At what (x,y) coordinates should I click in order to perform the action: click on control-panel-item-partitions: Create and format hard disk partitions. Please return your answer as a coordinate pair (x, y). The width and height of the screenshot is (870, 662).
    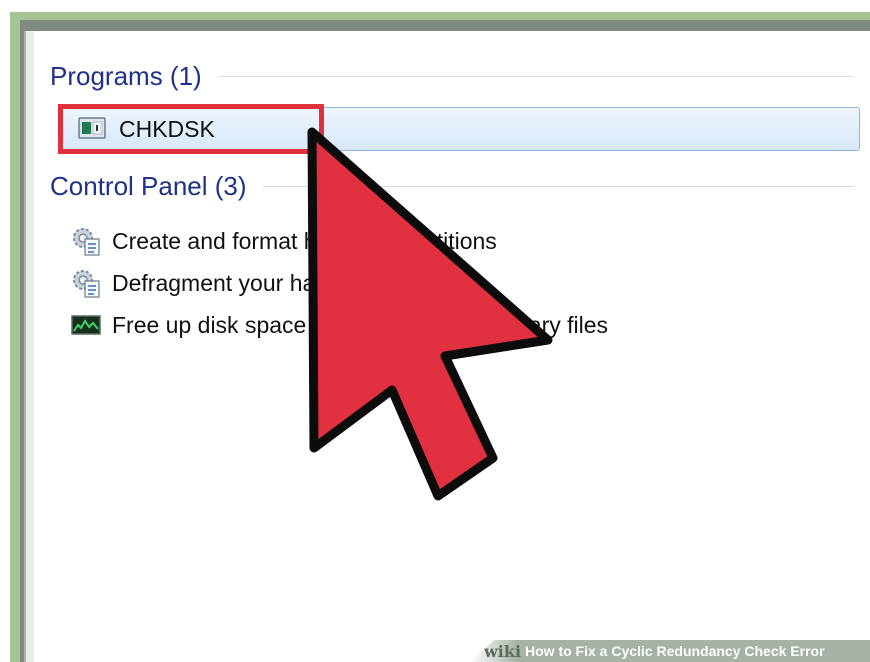
    Looking at the image, I should click on (283, 241).